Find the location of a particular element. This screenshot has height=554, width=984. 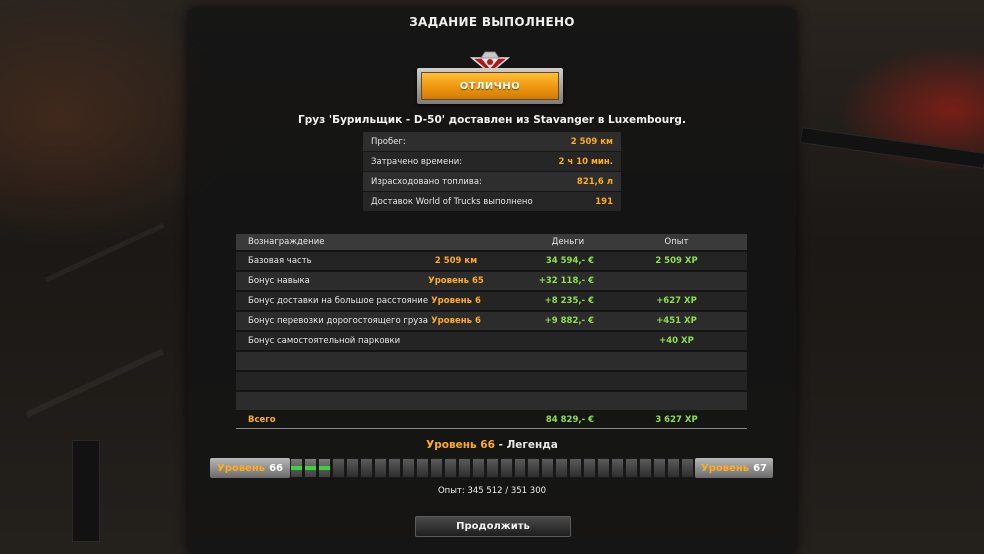

rewards-header: Вознаграждение Деньги Опыт is located at coordinates (491, 242).